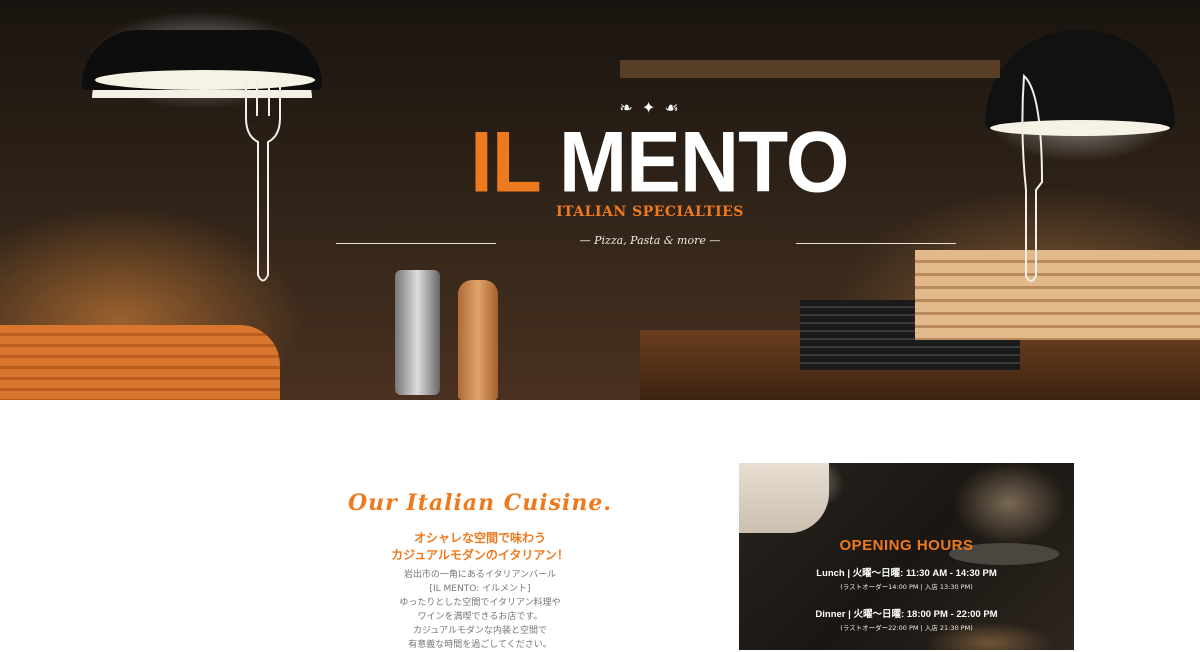 The image size is (1200, 652). Describe the element at coordinates (480, 503) in the screenshot. I see `cuisine-heading: Our Italian Cuisine.` at that location.